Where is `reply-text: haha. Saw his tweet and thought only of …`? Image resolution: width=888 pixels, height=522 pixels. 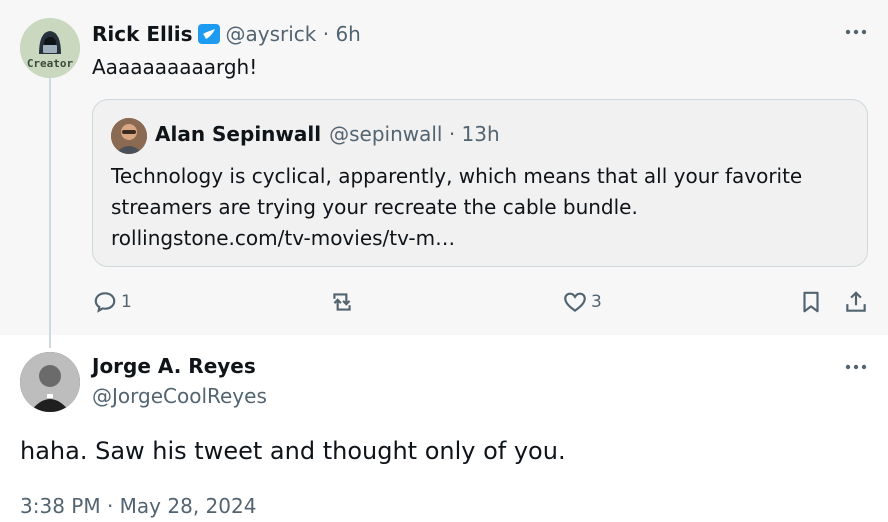
reply-text: haha. Saw his tweet and thought only of … is located at coordinates (293, 451).